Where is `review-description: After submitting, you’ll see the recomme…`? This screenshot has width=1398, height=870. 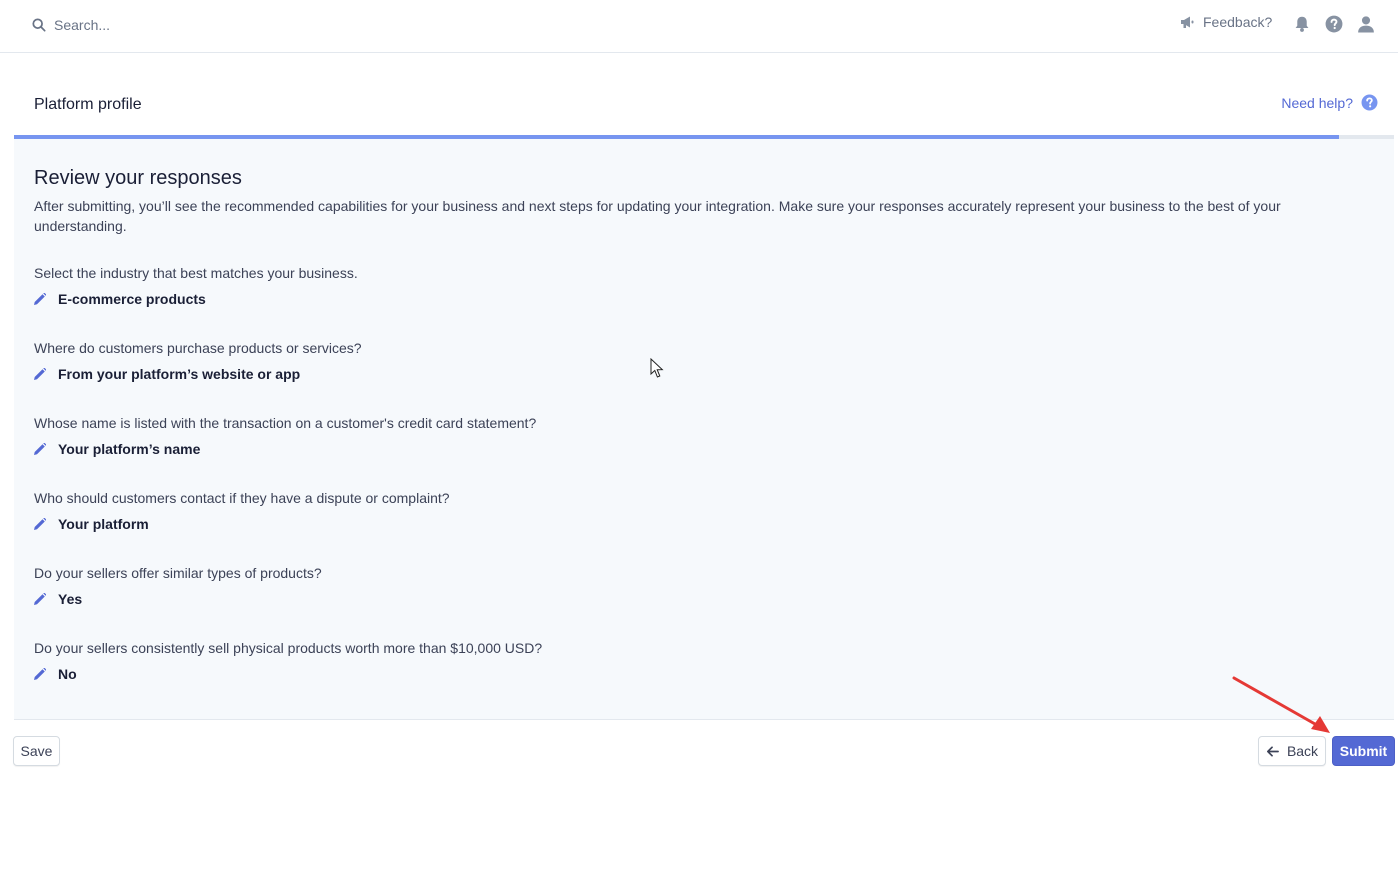 review-description: After submitting, you’ll see the recomme… is located at coordinates (657, 216).